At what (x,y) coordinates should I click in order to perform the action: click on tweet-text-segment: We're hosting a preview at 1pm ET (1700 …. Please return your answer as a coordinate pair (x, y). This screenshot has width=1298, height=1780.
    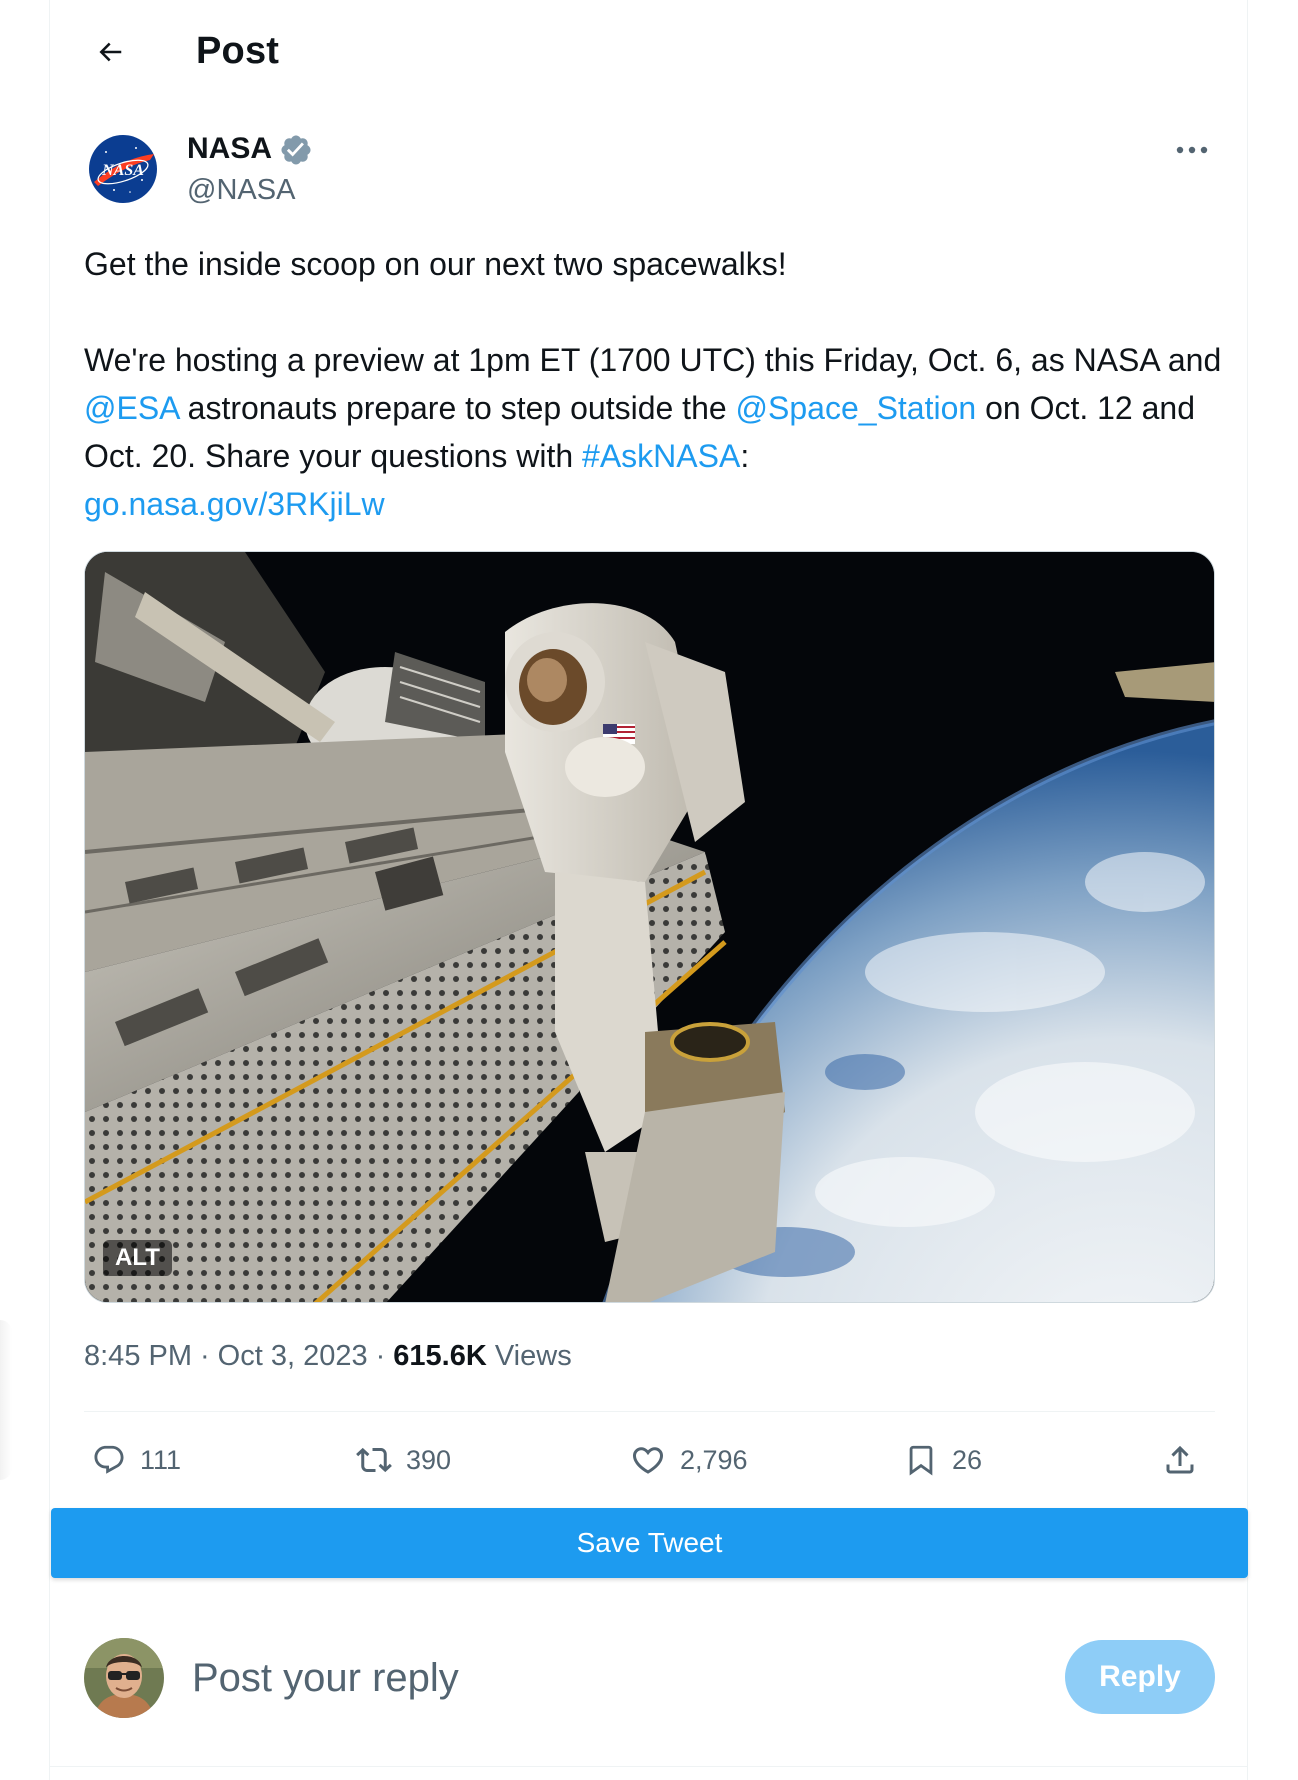
    Looking at the image, I should click on (653, 360).